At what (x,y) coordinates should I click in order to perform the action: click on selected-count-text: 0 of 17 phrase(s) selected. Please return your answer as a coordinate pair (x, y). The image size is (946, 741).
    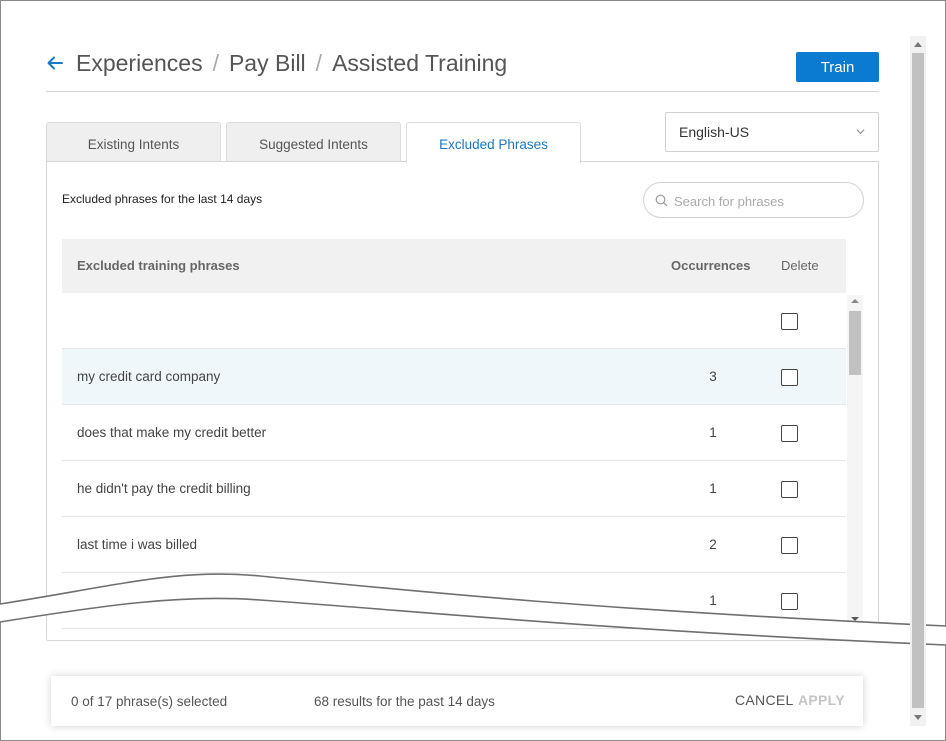
    Looking at the image, I should click on (149, 701).